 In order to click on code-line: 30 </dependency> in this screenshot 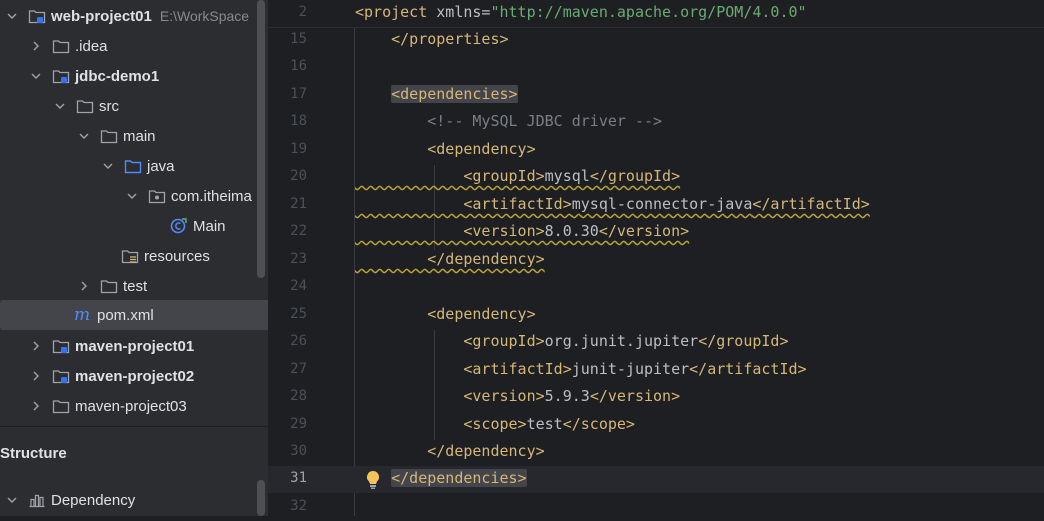, I will do `click(656, 452)`.